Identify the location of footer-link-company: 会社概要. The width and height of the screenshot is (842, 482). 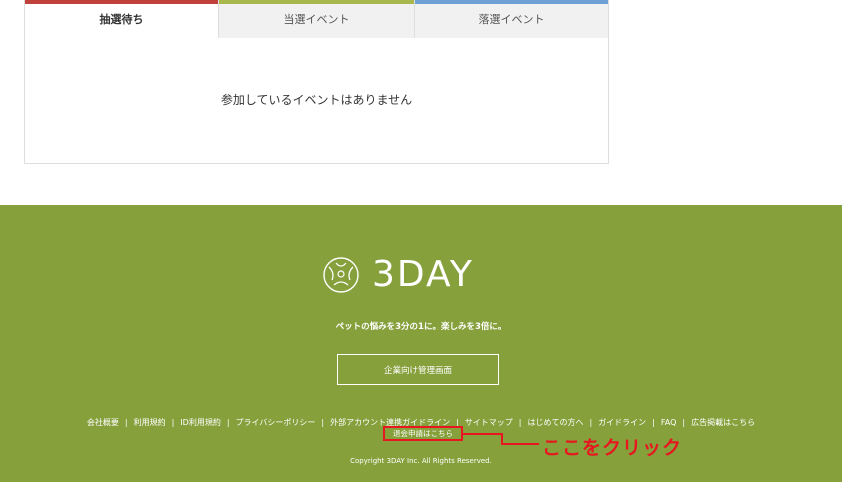
(103, 422).